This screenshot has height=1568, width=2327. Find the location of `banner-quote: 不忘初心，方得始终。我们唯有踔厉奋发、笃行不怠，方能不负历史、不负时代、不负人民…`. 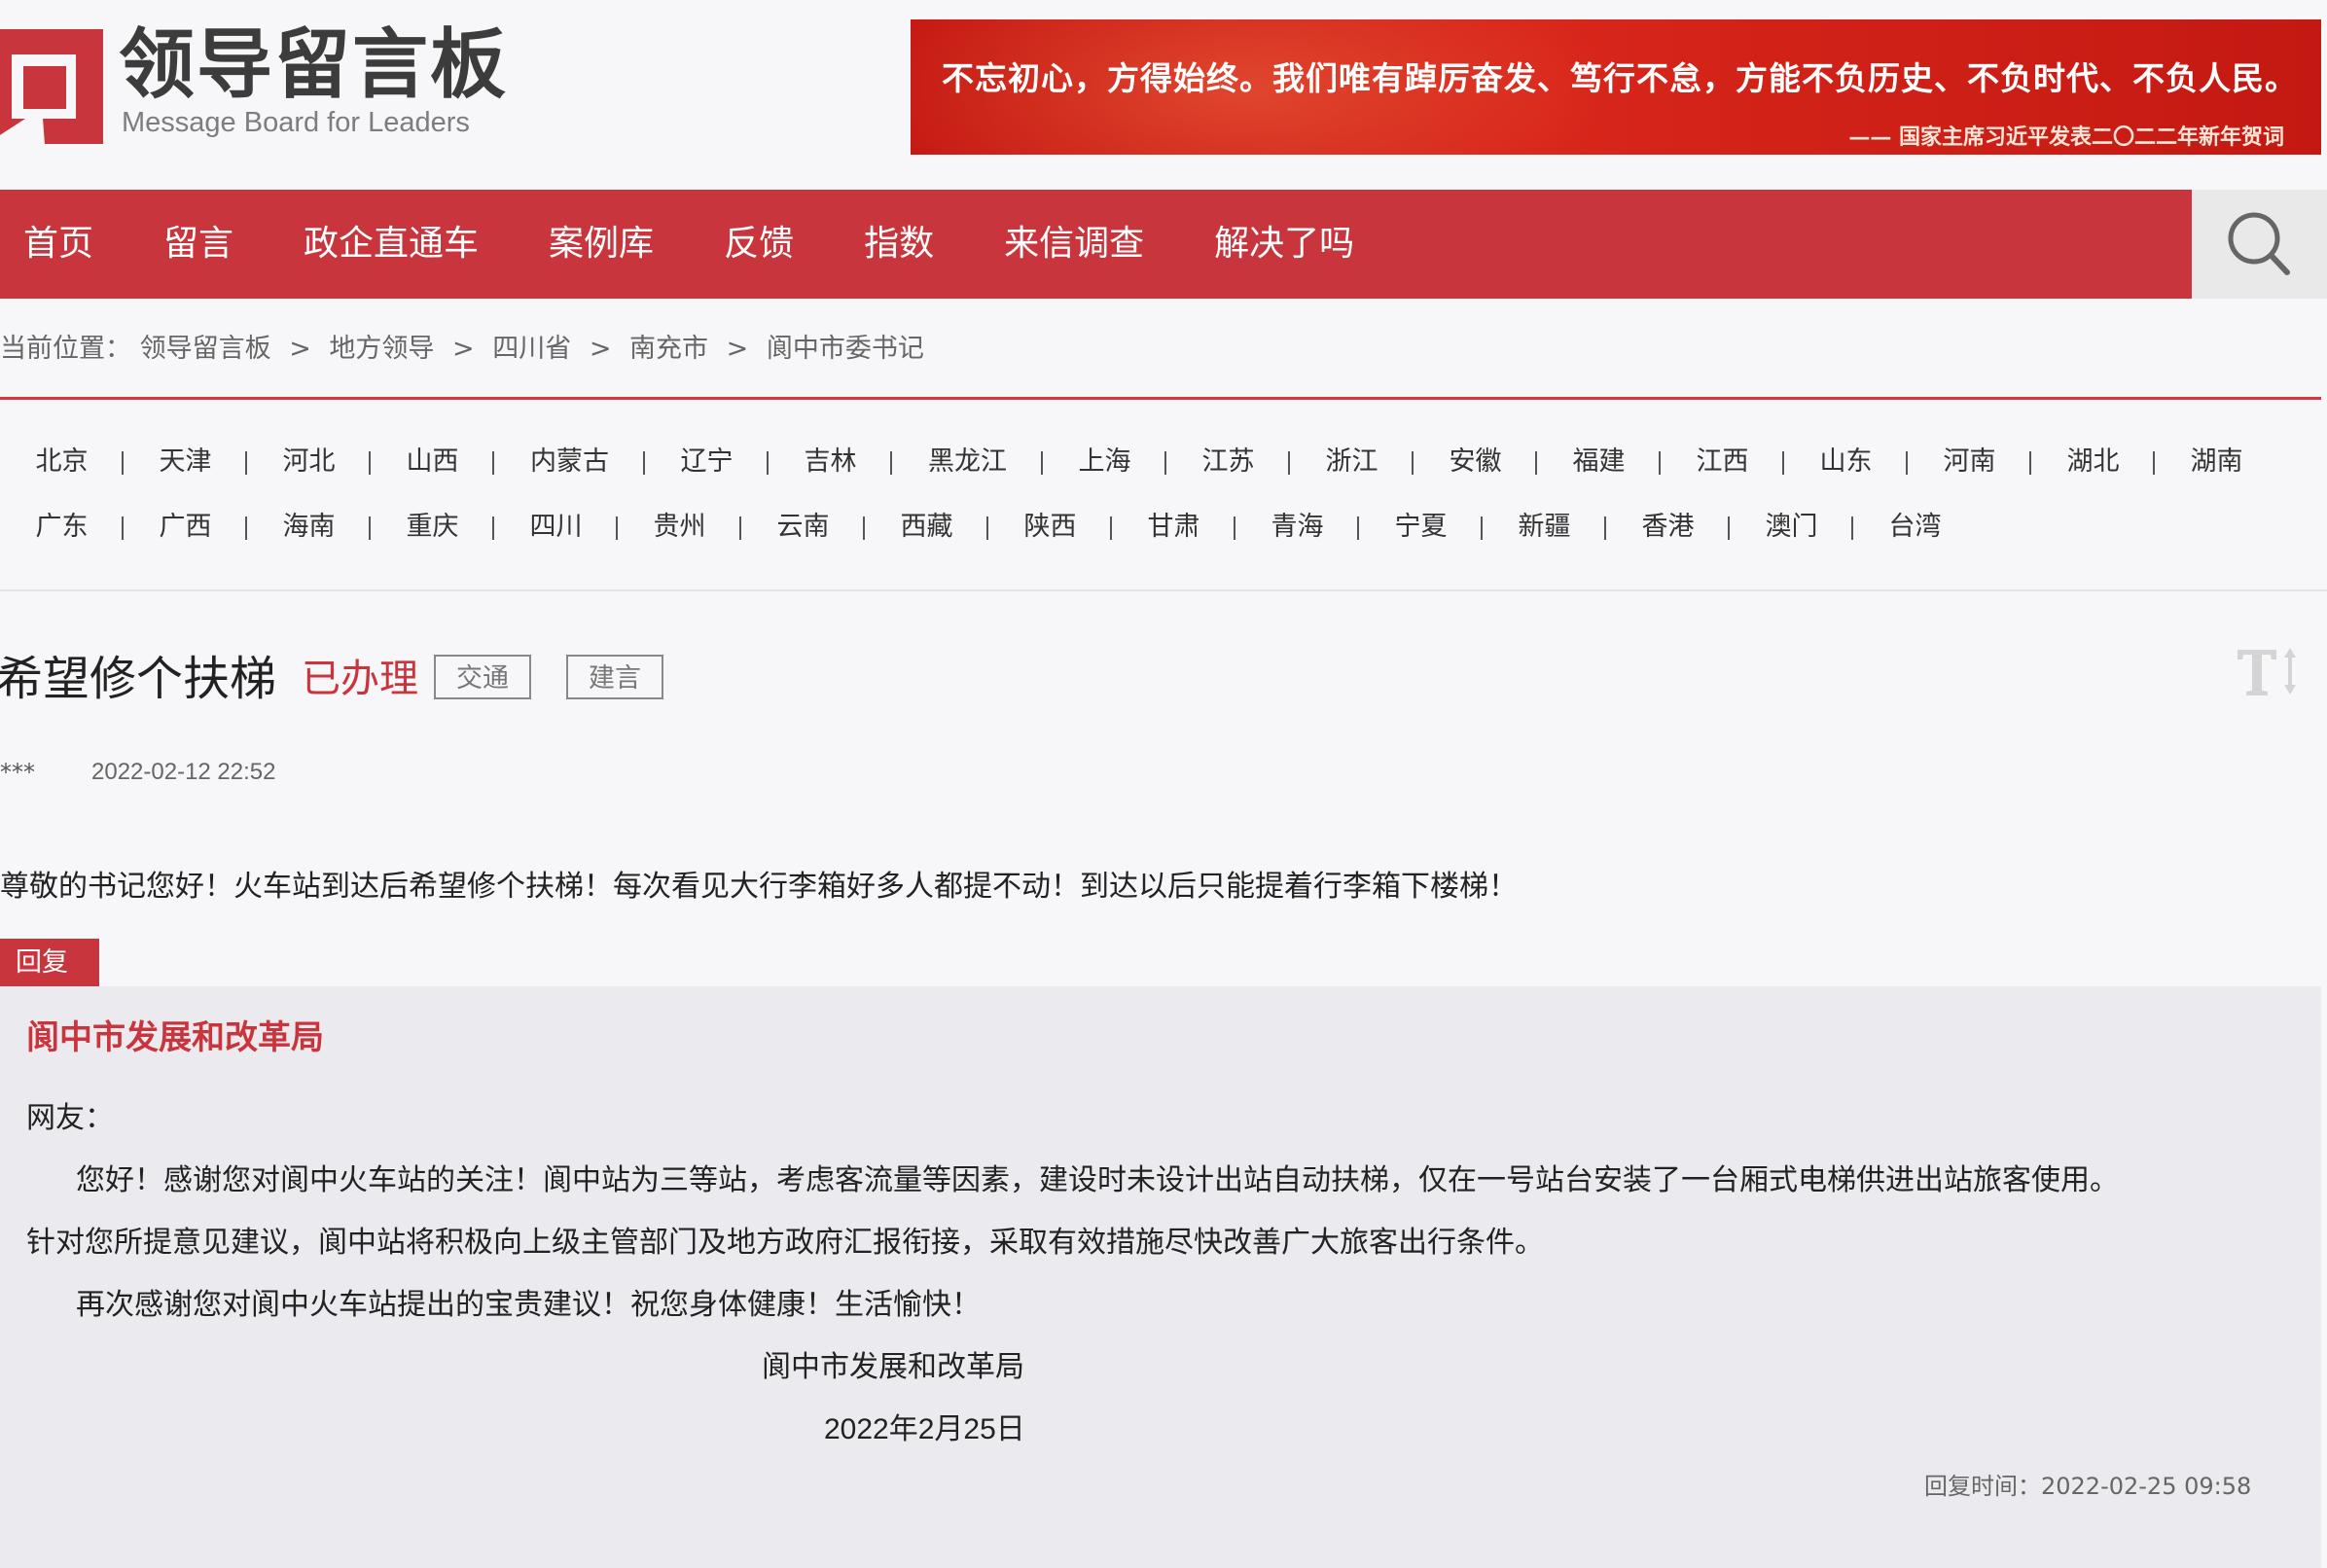

banner-quote: 不忘初心，方得始终。我们唯有踔厉奋发、笃行不怠，方能不负历史、不负时代、不负人民… is located at coordinates (1620, 78).